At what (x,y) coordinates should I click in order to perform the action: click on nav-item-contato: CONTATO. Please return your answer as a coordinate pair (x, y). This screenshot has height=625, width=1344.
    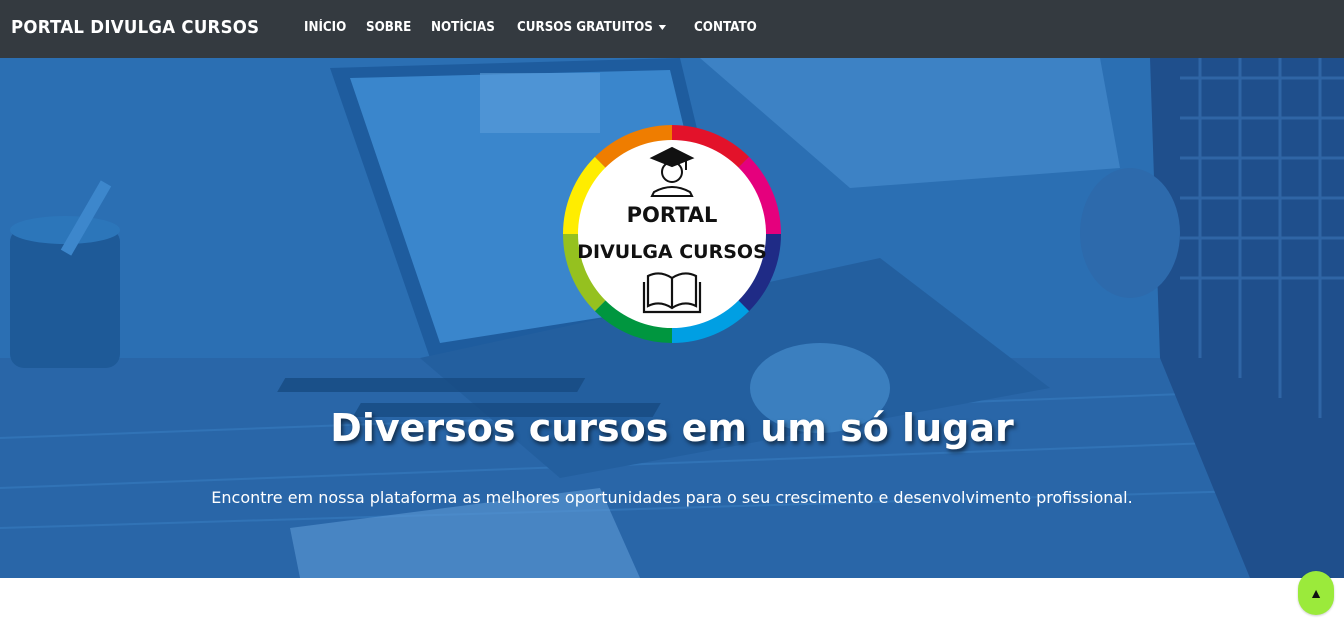
    Looking at the image, I should click on (725, 27).